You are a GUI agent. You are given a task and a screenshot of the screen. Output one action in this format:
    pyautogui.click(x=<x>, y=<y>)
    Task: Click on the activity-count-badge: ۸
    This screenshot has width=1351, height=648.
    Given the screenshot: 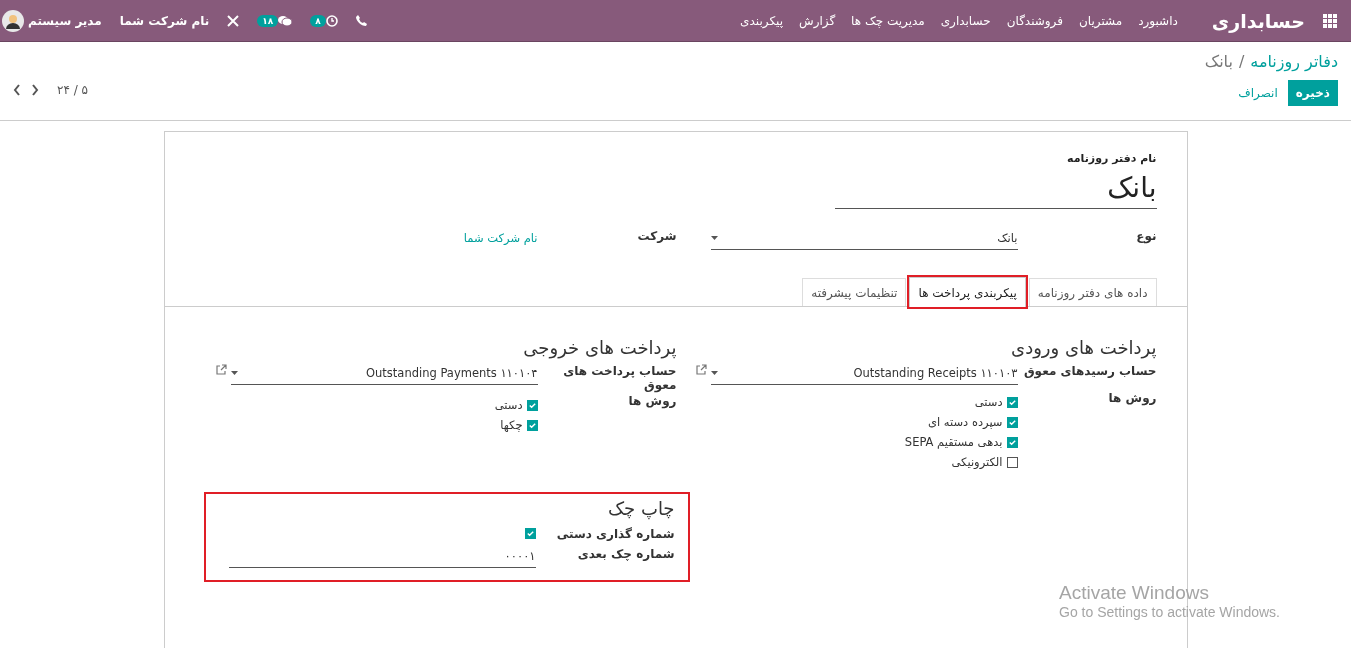 What is the action you would take?
    pyautogui.click(x=318, y=20)
    